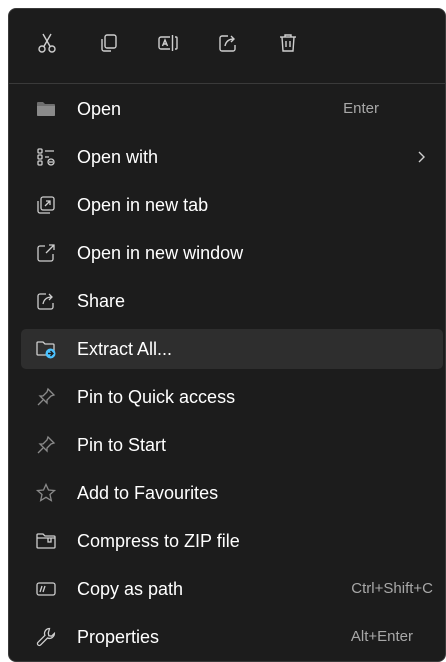 This screenshot has width=446, height=662. I want to click on menu-item-pin-to-quick-access: Pin to Quick access, so click(232, 397).